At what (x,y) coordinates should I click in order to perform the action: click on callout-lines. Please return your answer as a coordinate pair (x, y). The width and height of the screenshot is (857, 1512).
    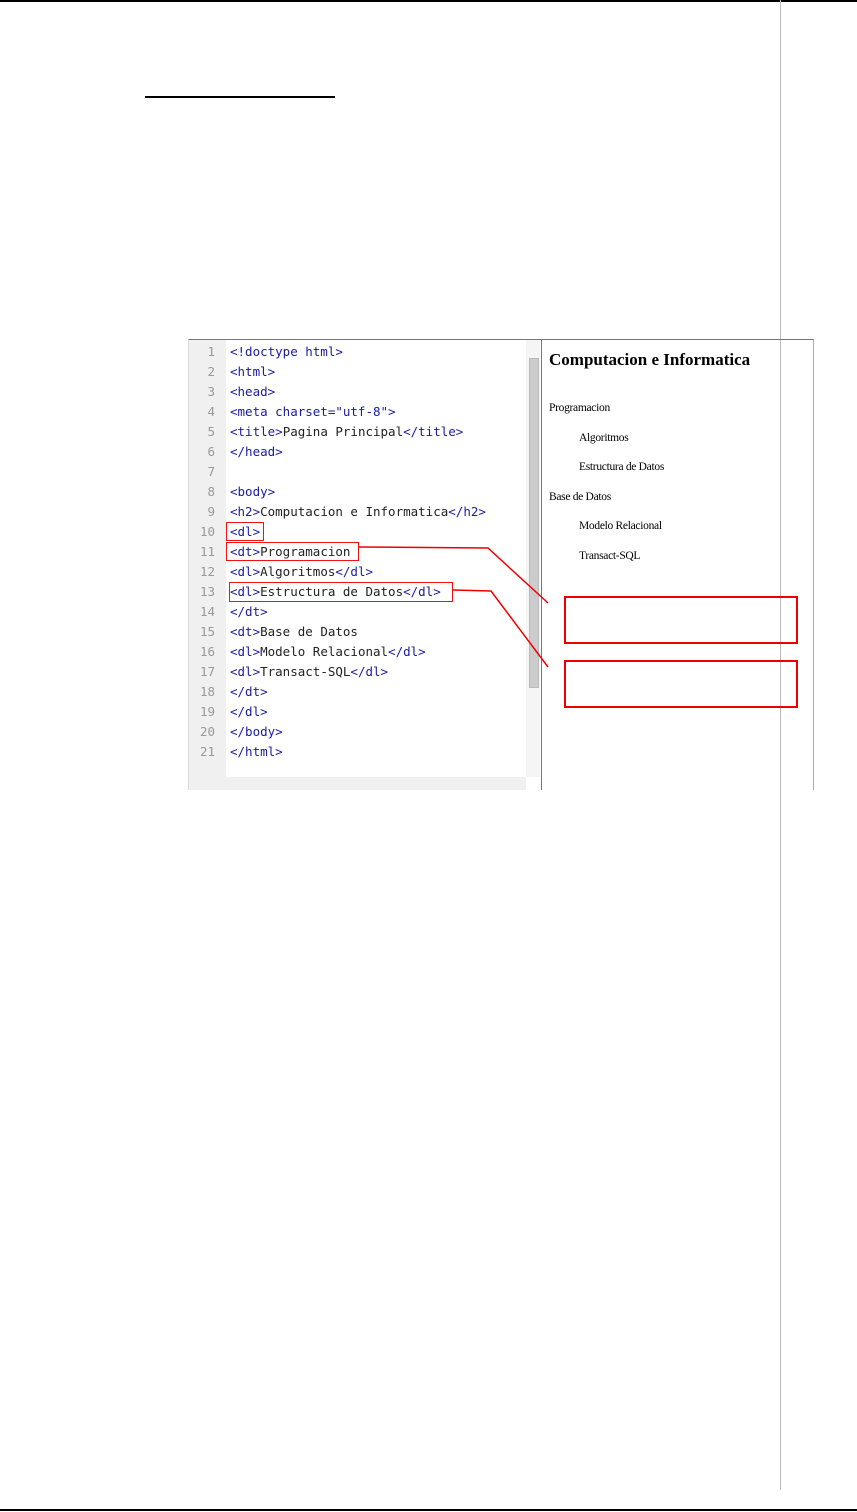
    Looking at the image, I should click on (453, 607).